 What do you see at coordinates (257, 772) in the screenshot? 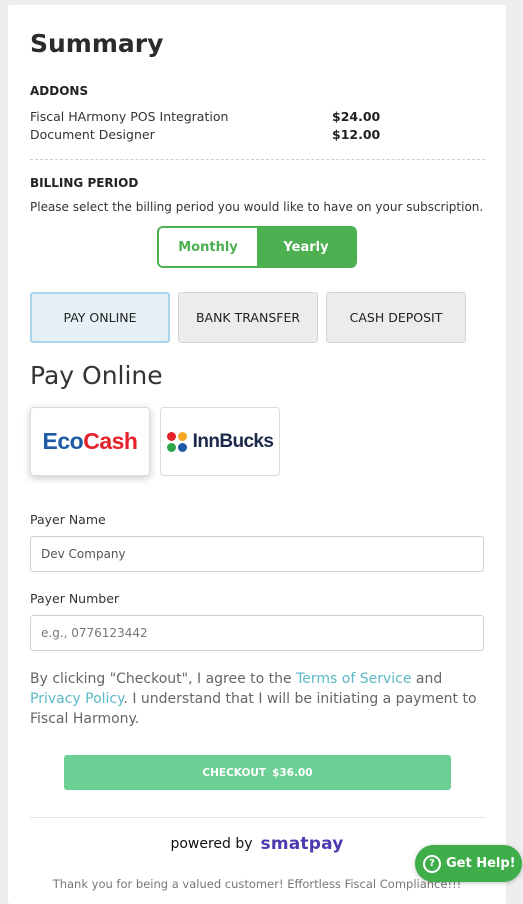
I see `checkout-button: CHECKOUT $36.00` at bounding box center [257, 772].